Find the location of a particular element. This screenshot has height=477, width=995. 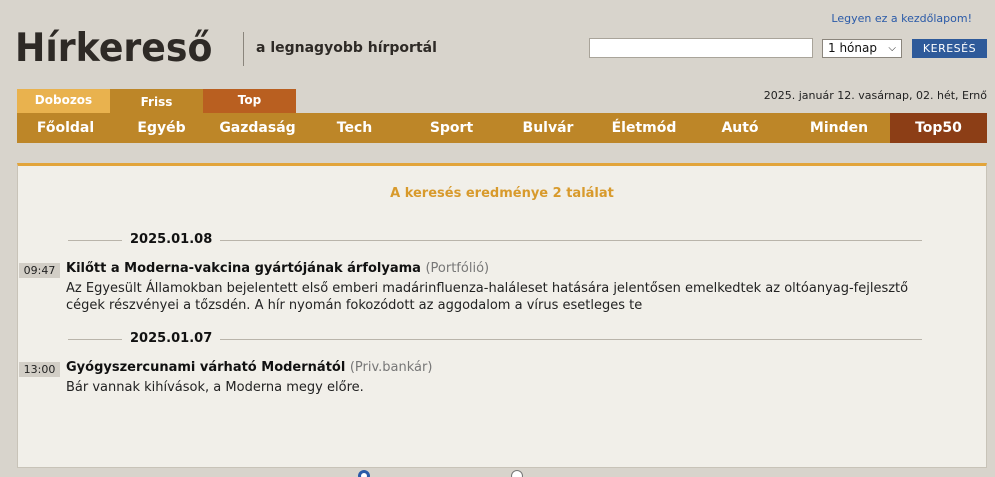

news-time: 13:00 is located at coordinates (39, 369).